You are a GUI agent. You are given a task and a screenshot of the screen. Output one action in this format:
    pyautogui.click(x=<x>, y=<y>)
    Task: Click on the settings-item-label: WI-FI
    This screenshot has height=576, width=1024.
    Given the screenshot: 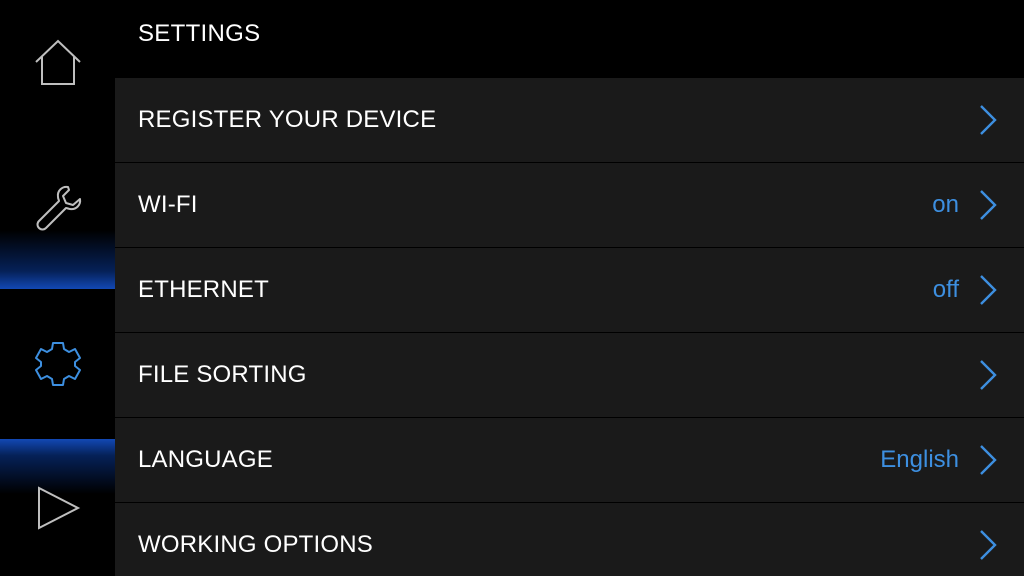 What is the action you would take?
    pyautogui.click(x=168, y=204)
    